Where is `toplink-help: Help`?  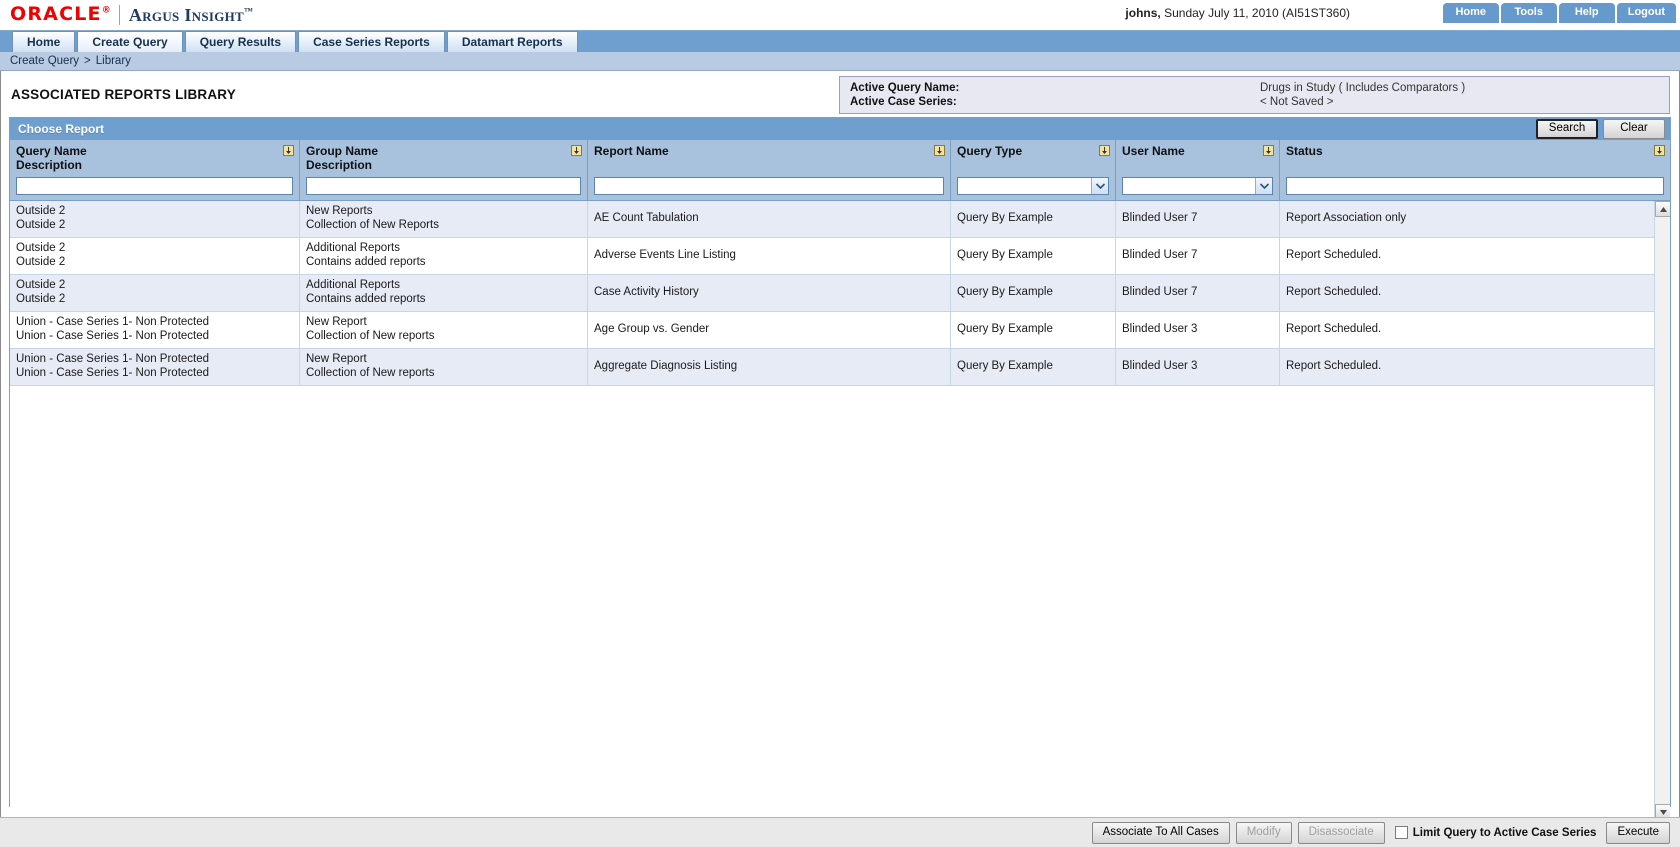 toplink-help: Help is located at coordinates (1586, 13).